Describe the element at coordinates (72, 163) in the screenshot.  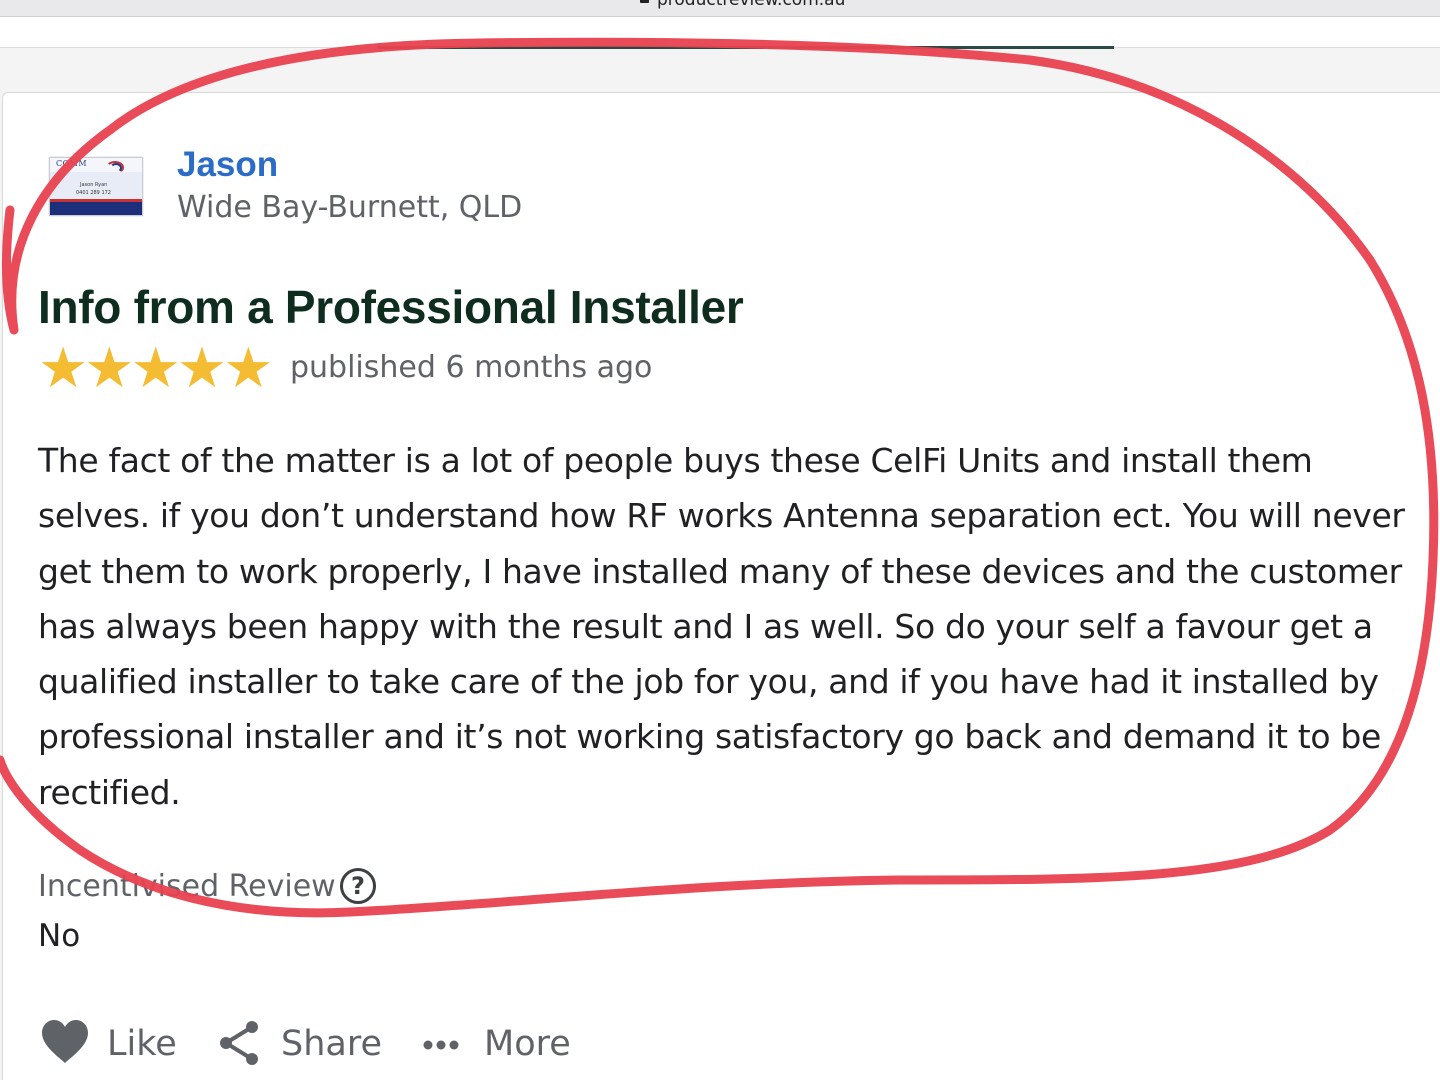
I see `avatar-logo-text: COMM` at that location.